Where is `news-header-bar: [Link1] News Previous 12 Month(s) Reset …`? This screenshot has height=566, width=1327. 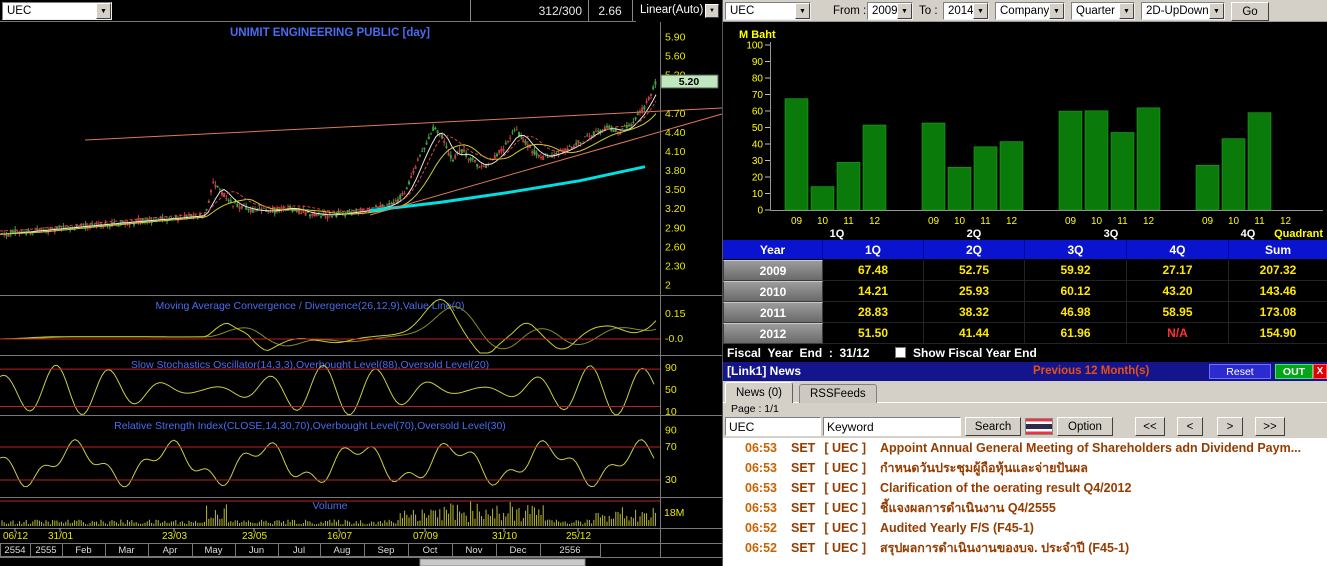
news-header-bar: [Link1] News Previous 12 Month(s) Reset … is located at coordinates (1025, 371).